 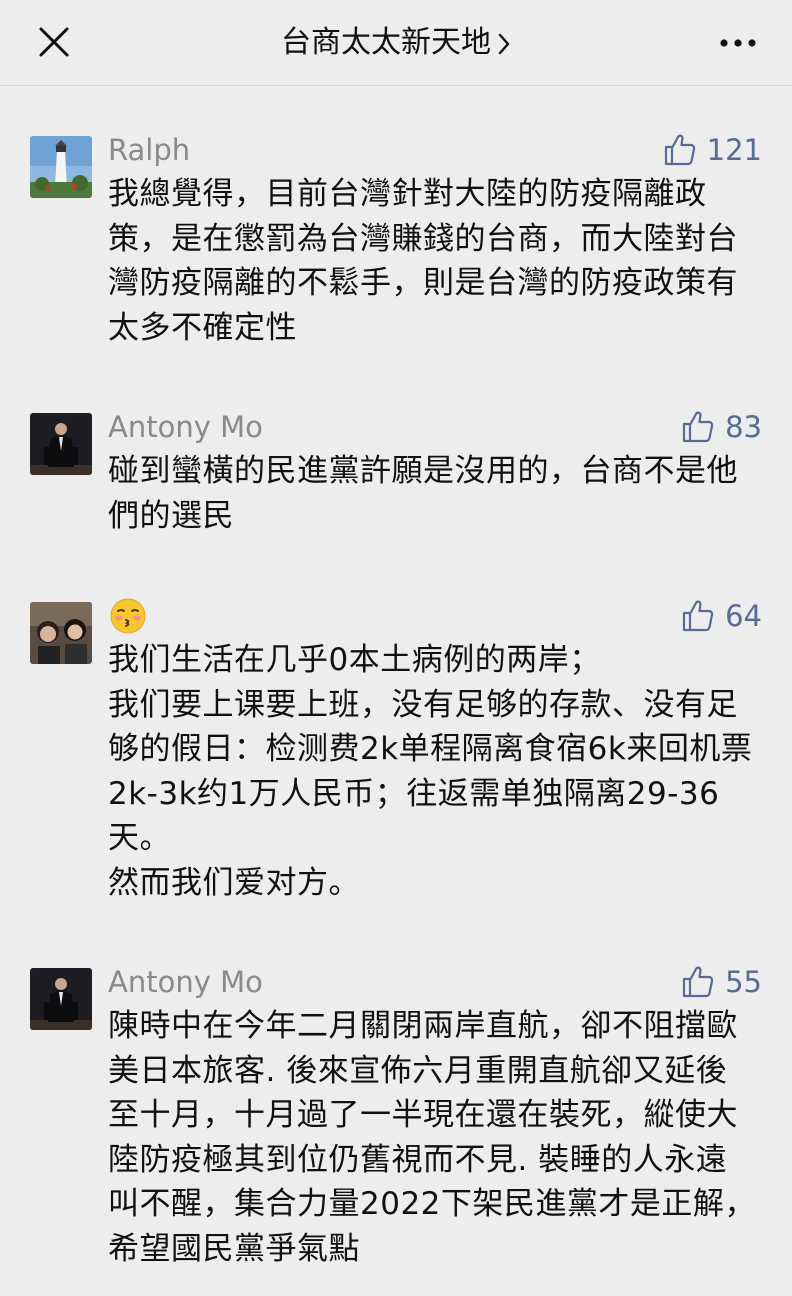 I want to click on like-count: 121, so click(x=734, y=150).